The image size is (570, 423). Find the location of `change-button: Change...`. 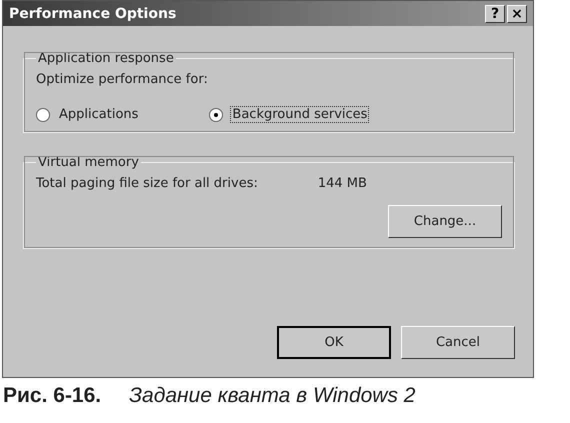

change-button: Change... is located at coordinates (445, 221).